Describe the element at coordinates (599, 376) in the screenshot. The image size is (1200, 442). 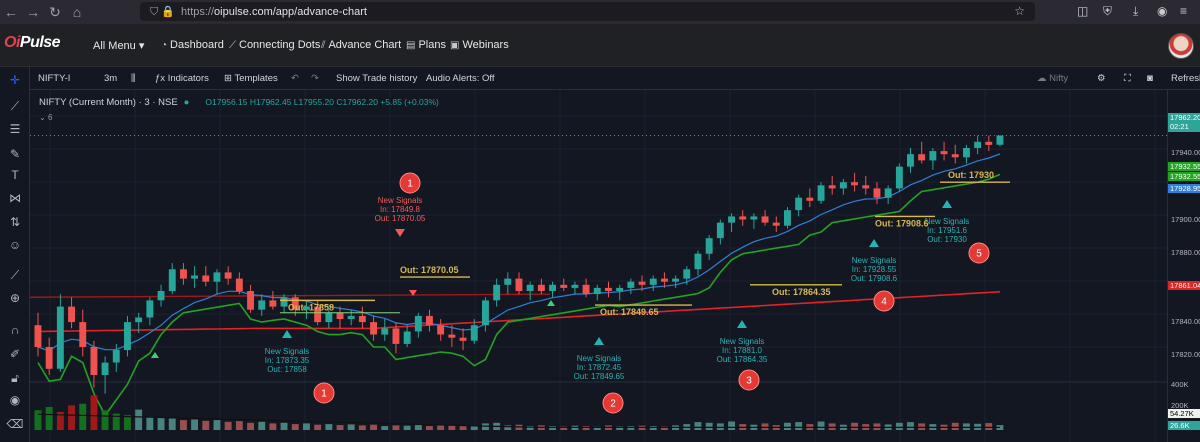
I see `signal-3-out: Out: 17849.65` at that location.